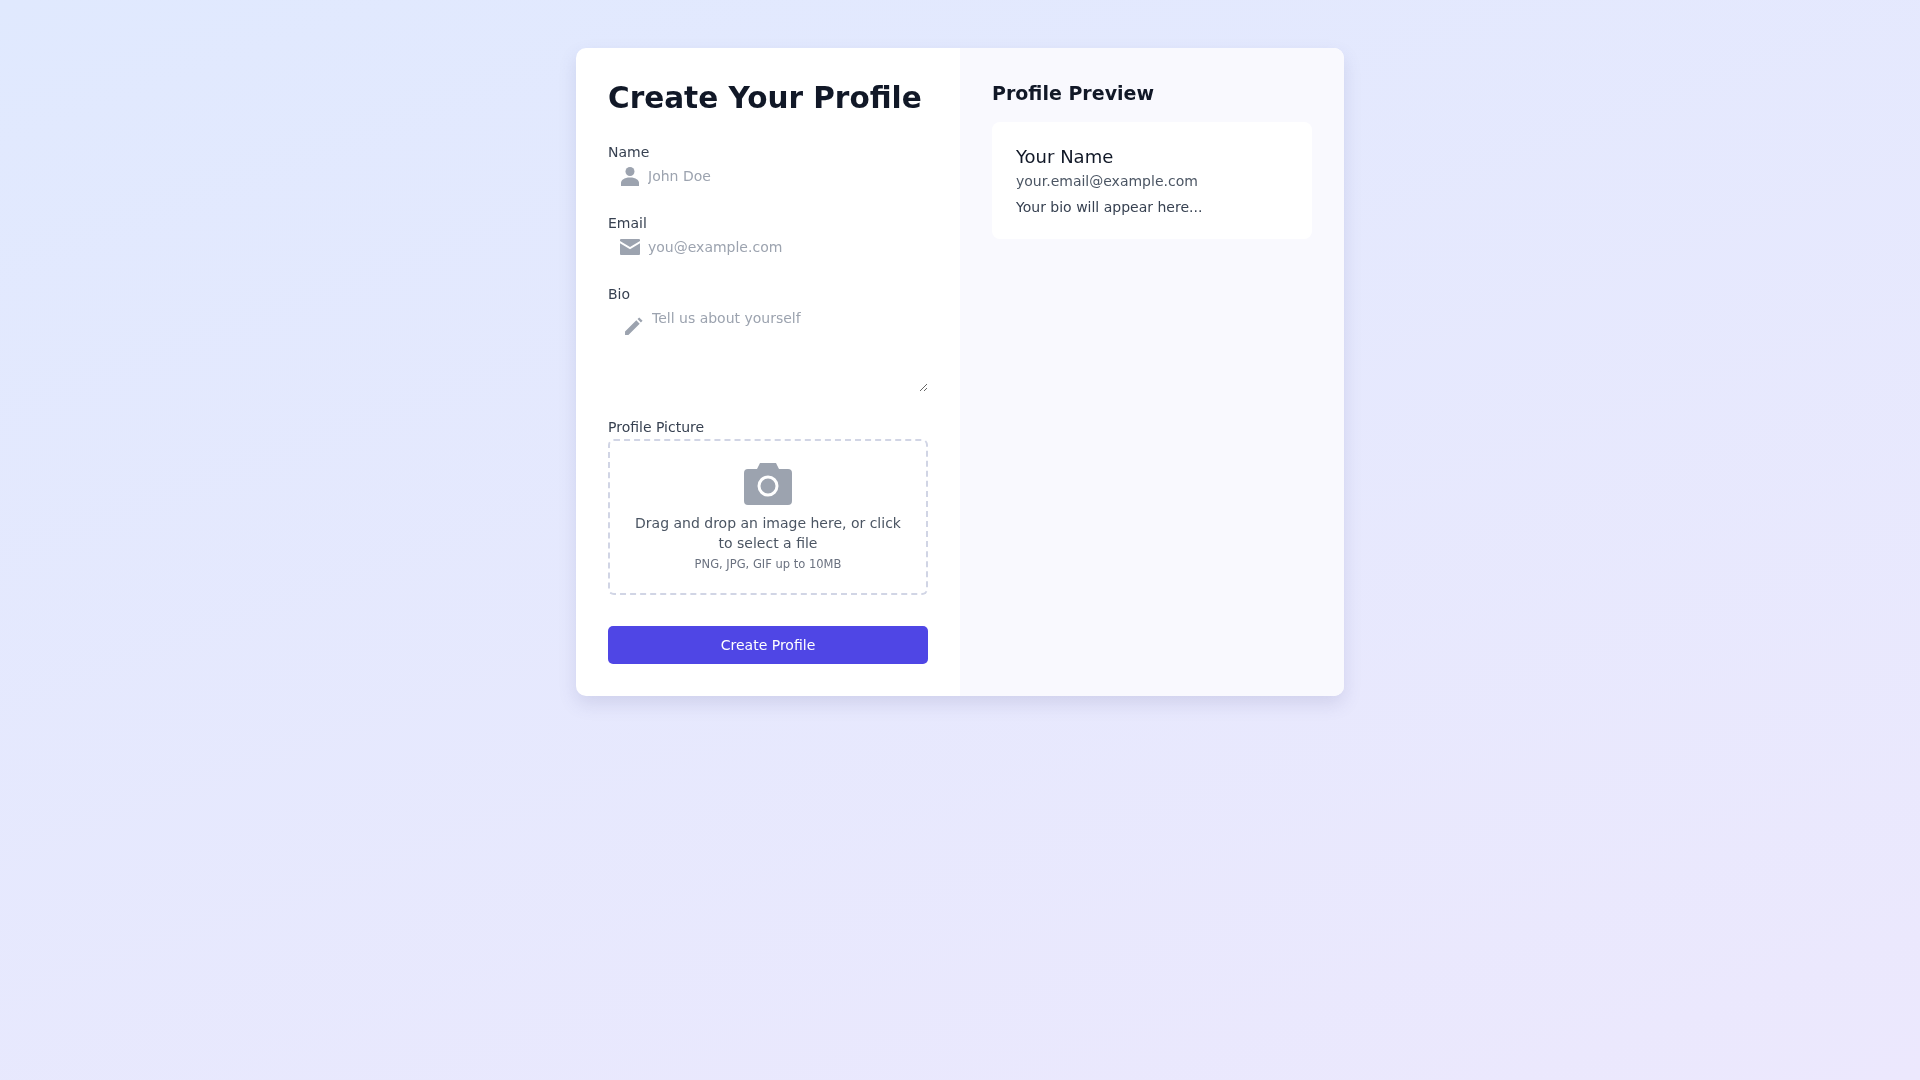 The height and width of the screenshot is (1080, 1920). Describe the element at coordinates (1073, 93) in the screenshot. I see `preview-title: Profile Preview` at that location.